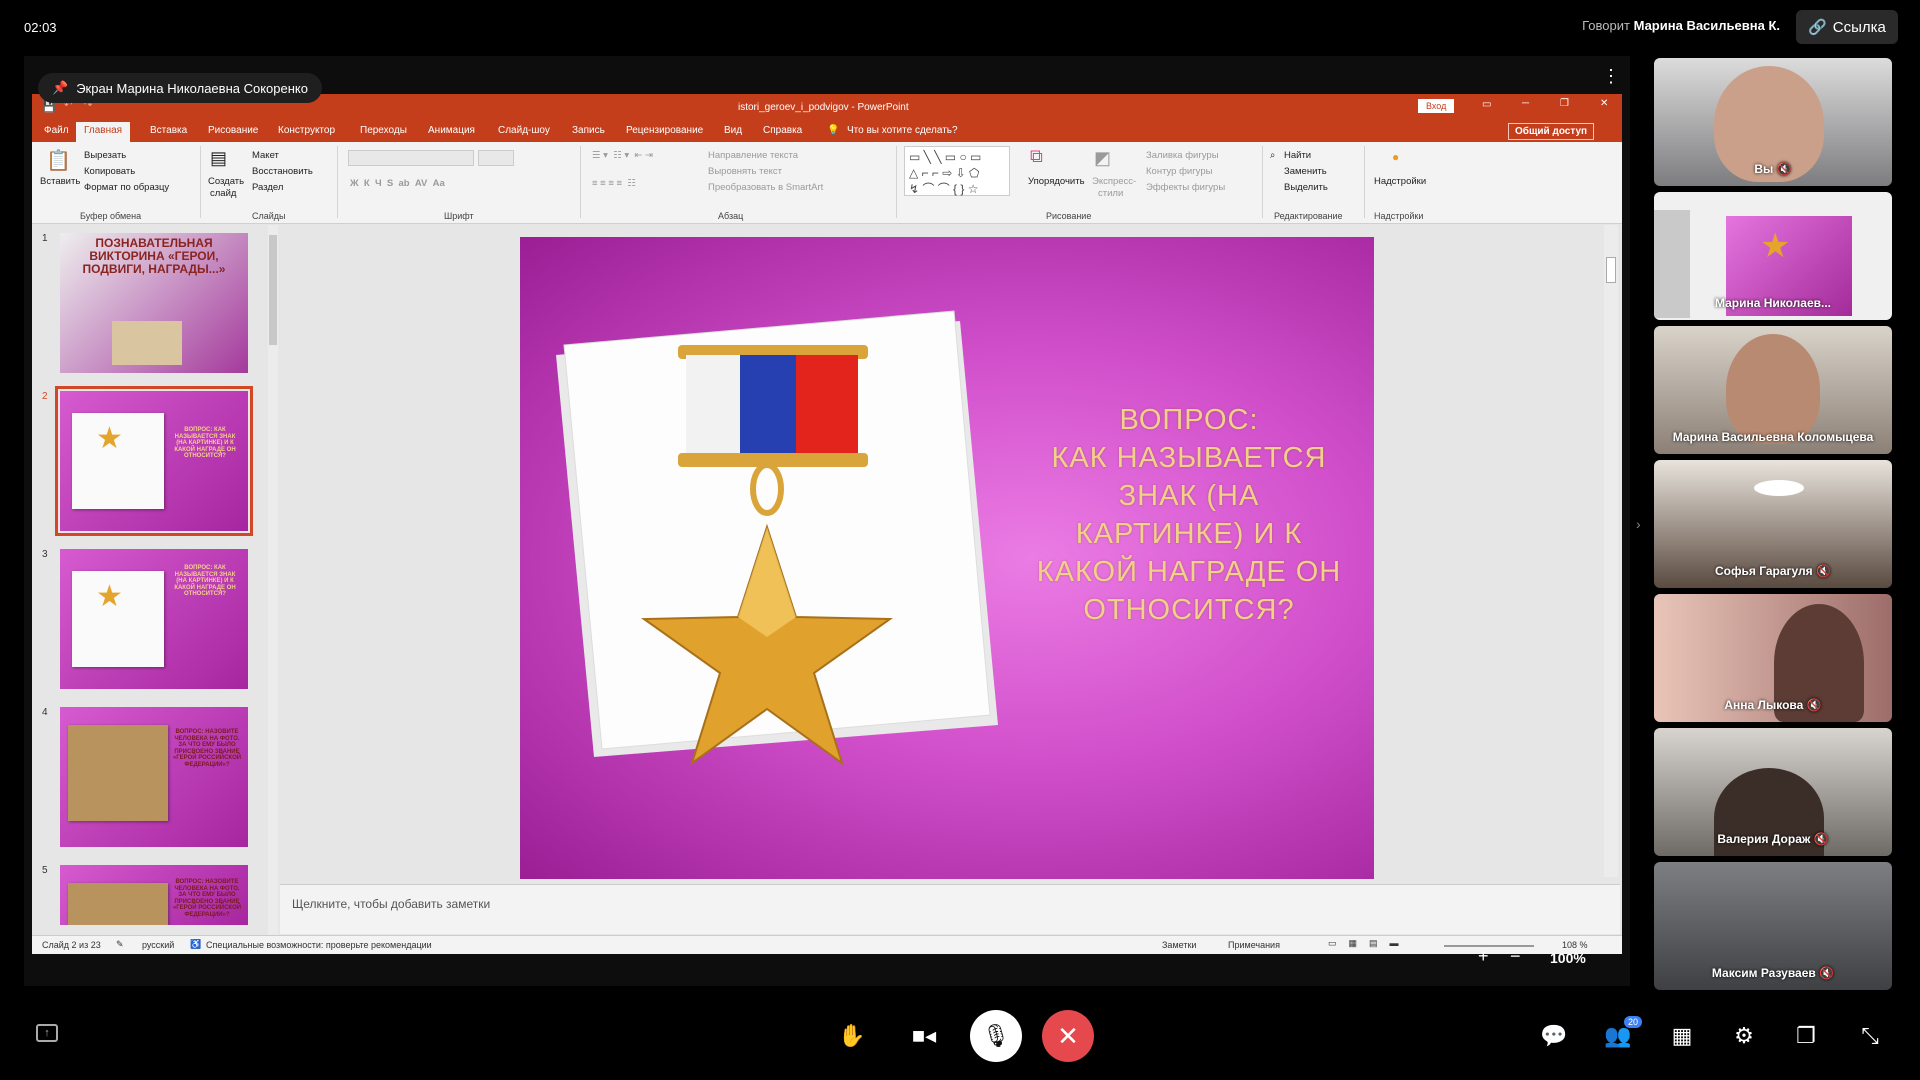  I want to click on tab-draw: Рисование, so click(233, 130).